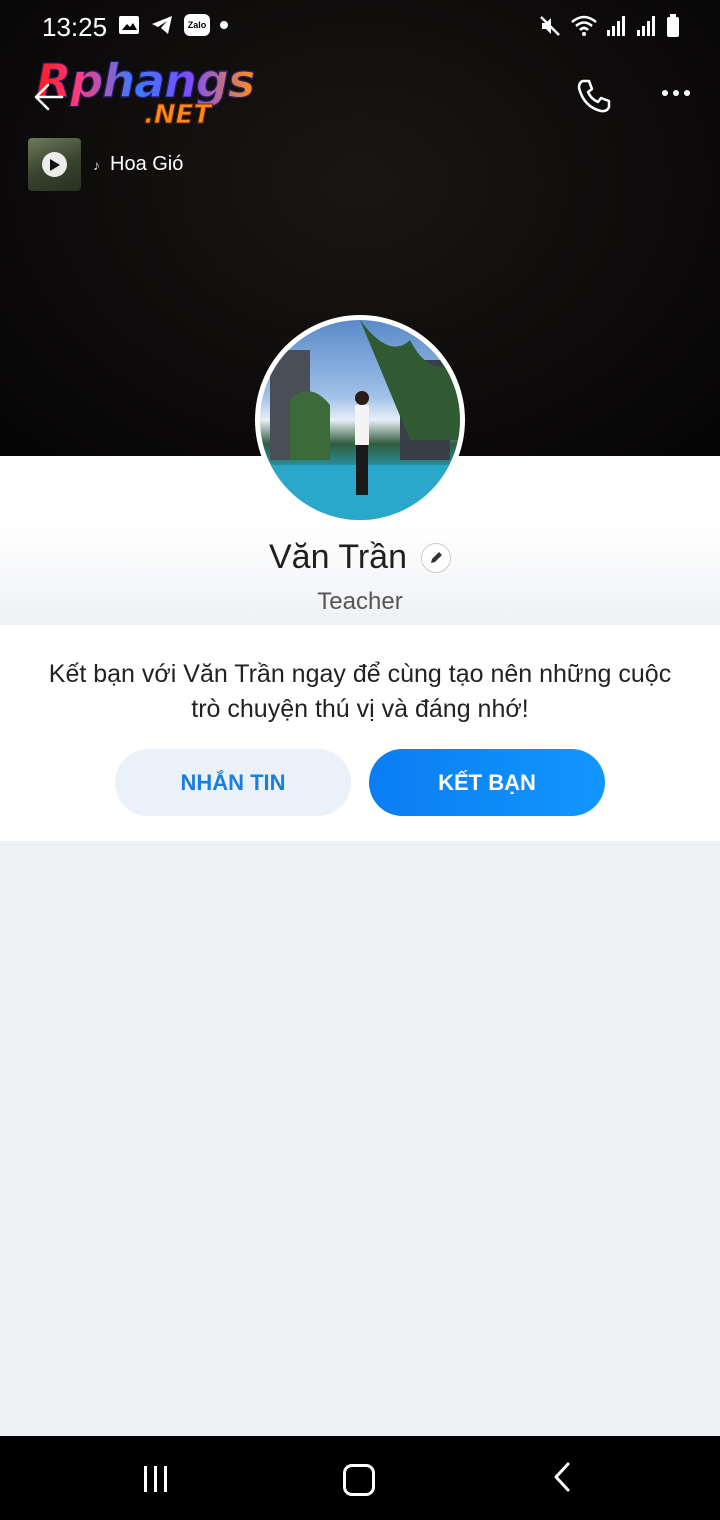 This screenshot has height=1520, width=720. I want to click on watermark-line2: .NET, so click(177, 115).